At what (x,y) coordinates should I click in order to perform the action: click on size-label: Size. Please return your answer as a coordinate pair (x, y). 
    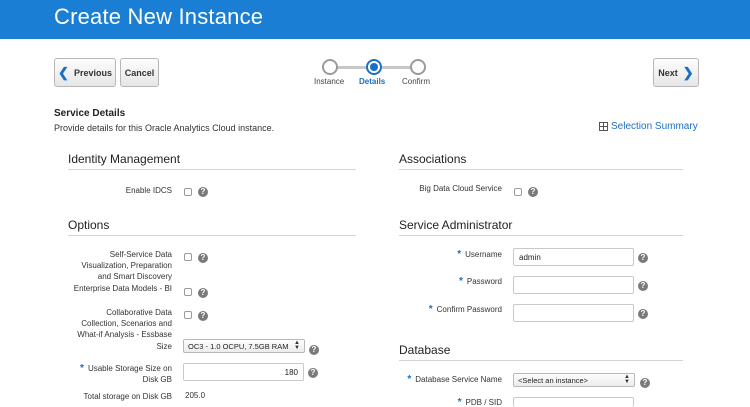
    Looking at the image, I should click on (164, 346).